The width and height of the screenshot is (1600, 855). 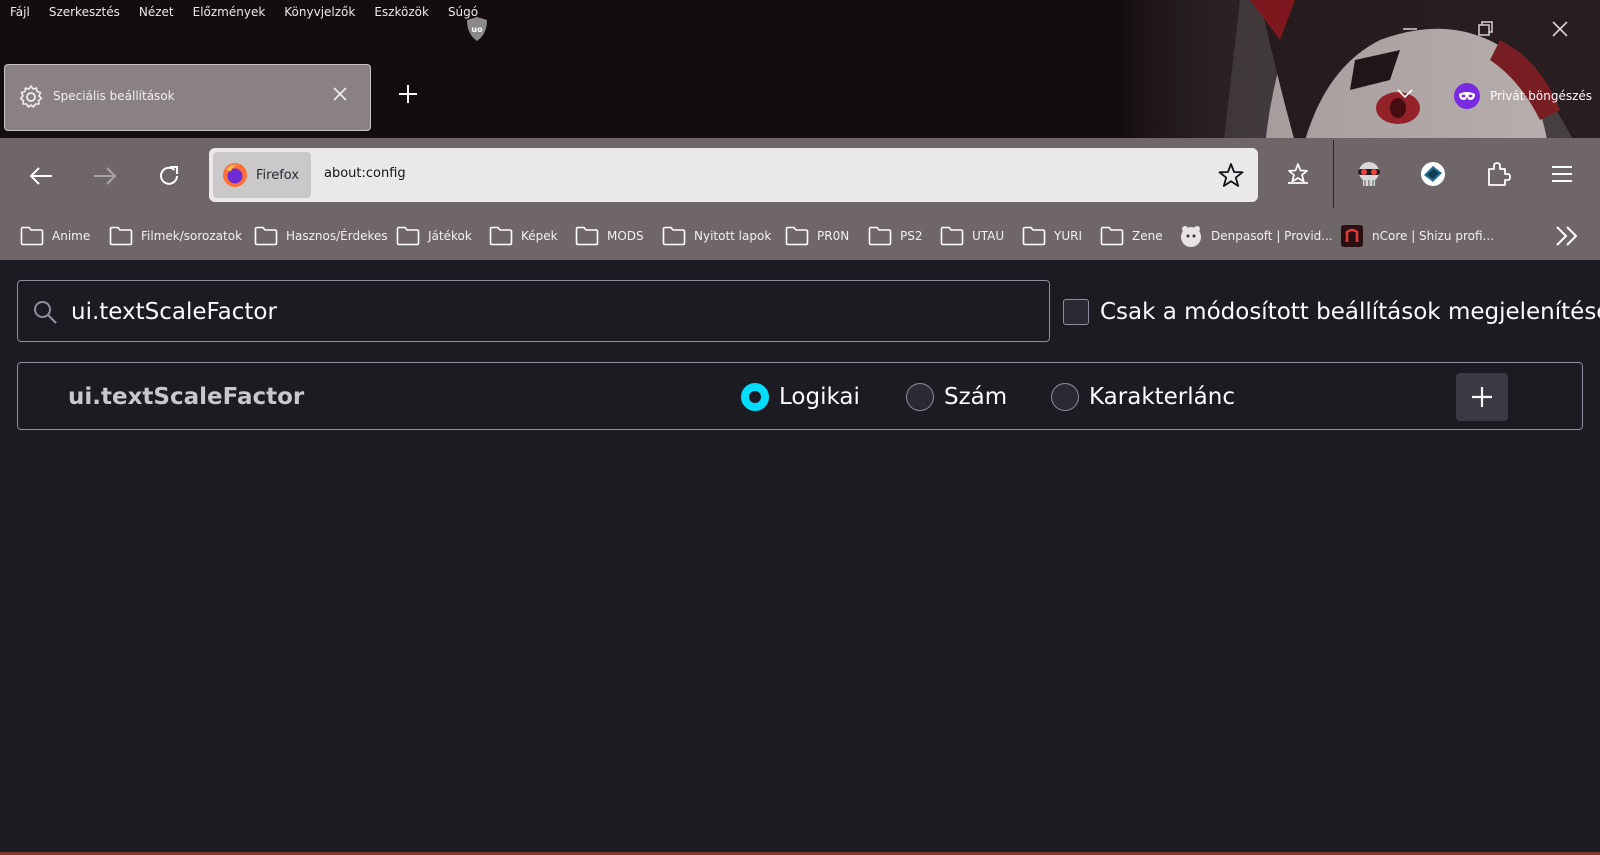 What do you see at coordinates (186, 397) in the screenshot?
I see `pref-name: ui.textScaleFactor` at bounding box center [186, 397].